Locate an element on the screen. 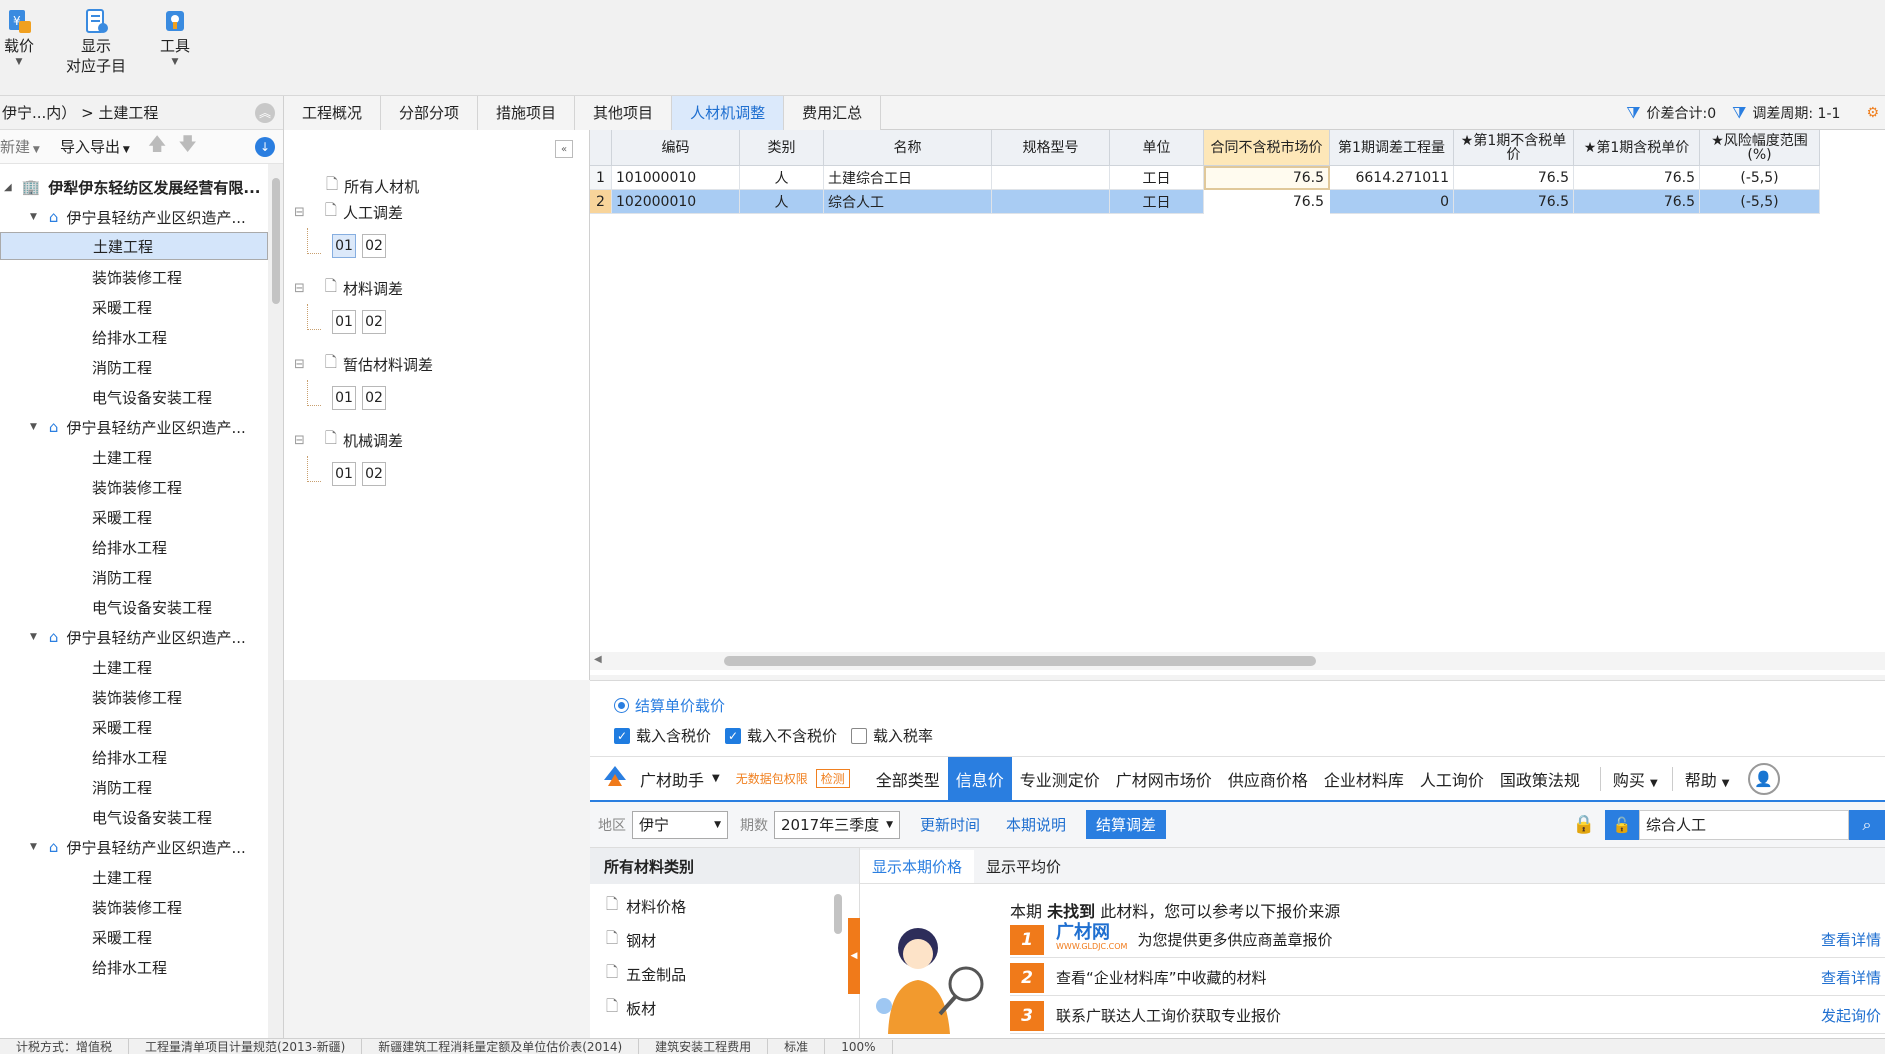 This screenshot has width=1885, height=1054. source-tab: 供应商价格 is located at coordinates (1268, 779).